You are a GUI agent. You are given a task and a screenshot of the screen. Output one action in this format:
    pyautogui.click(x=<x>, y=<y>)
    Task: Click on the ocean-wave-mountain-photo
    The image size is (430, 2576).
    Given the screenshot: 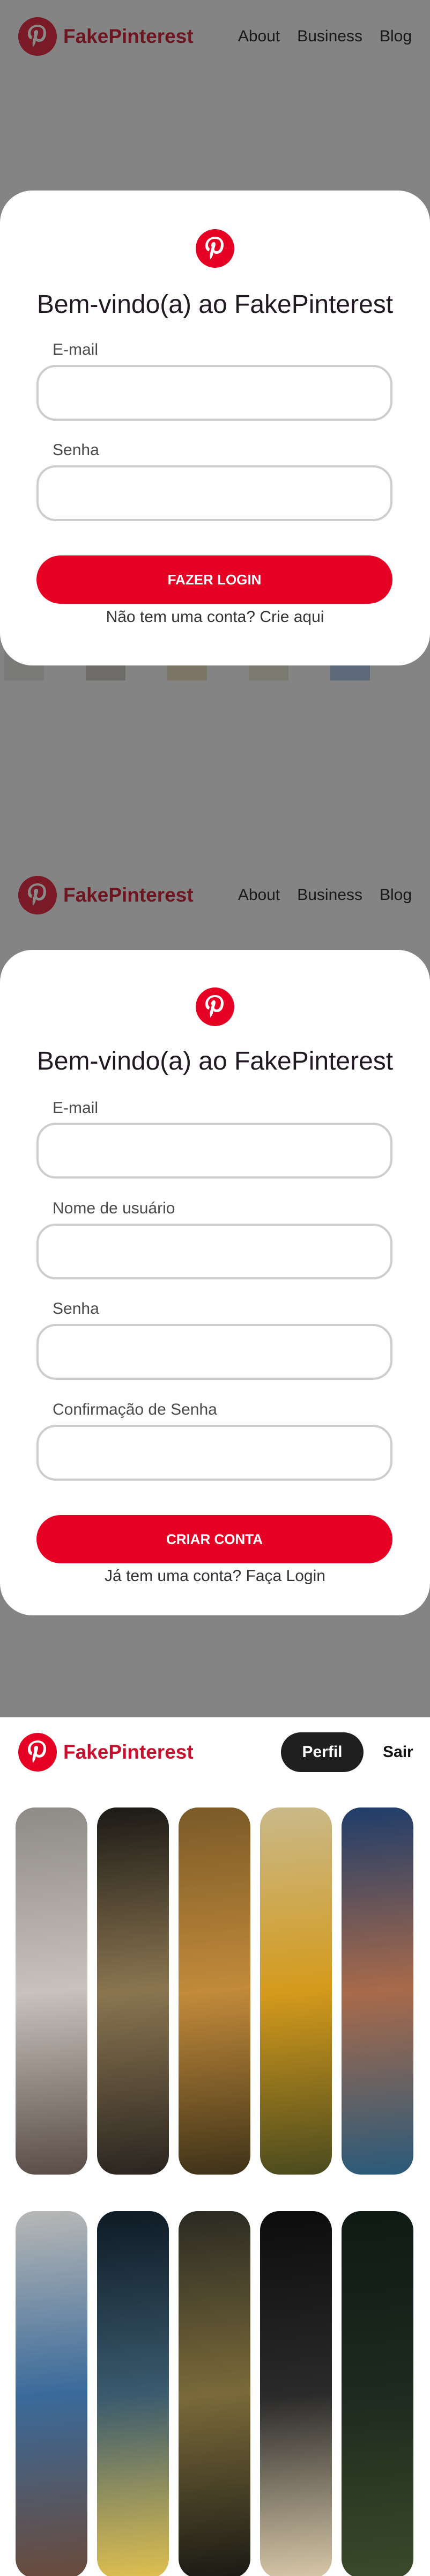 What is the action you would take?
    pyautogui.click(x=377, y=1991)
    